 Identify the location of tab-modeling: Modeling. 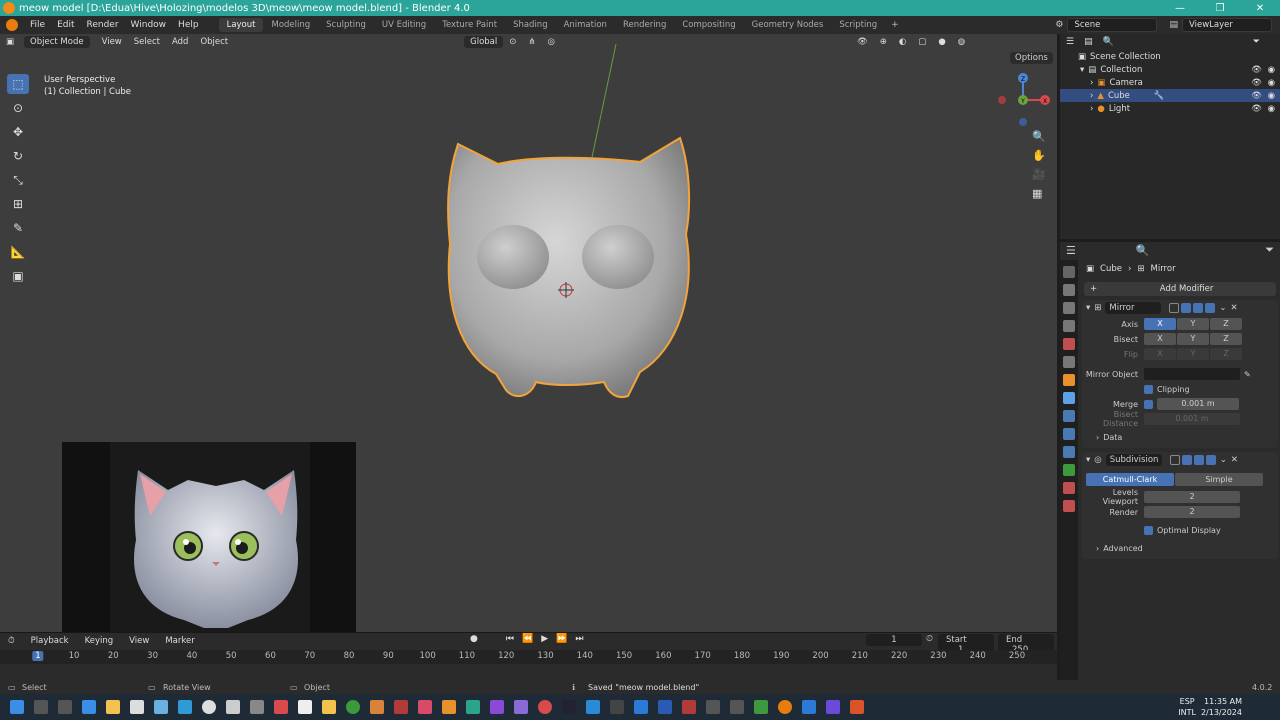
(290, 25).